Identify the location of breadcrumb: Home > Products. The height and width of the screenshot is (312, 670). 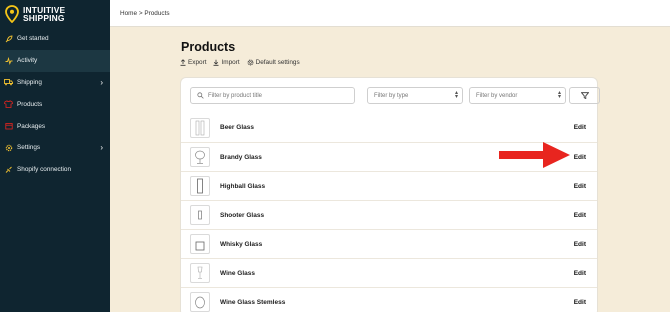
(145, 13).